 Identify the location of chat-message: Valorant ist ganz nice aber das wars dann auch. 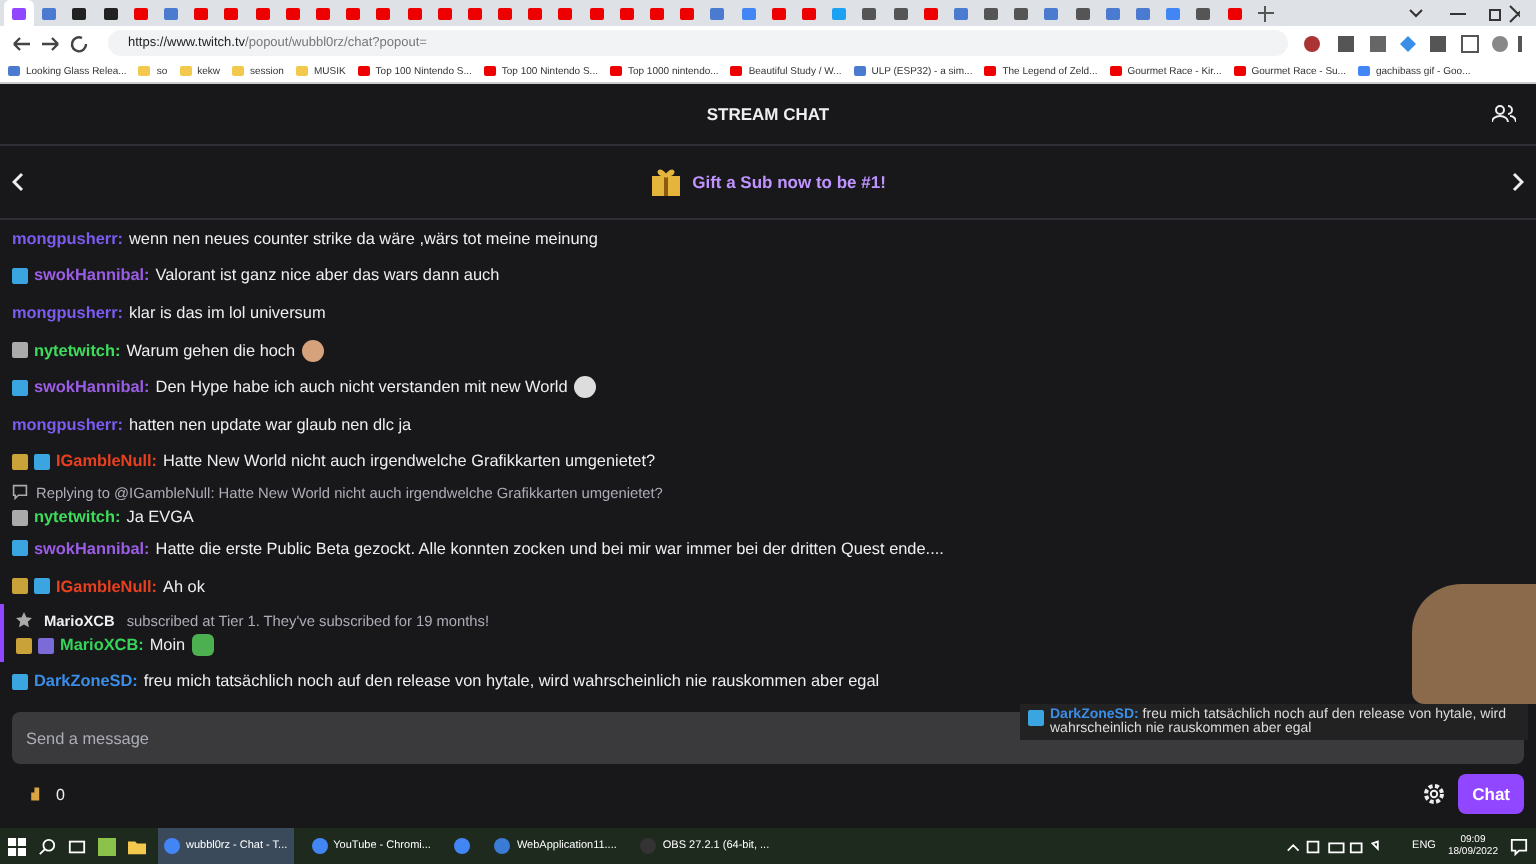
(327, 275).